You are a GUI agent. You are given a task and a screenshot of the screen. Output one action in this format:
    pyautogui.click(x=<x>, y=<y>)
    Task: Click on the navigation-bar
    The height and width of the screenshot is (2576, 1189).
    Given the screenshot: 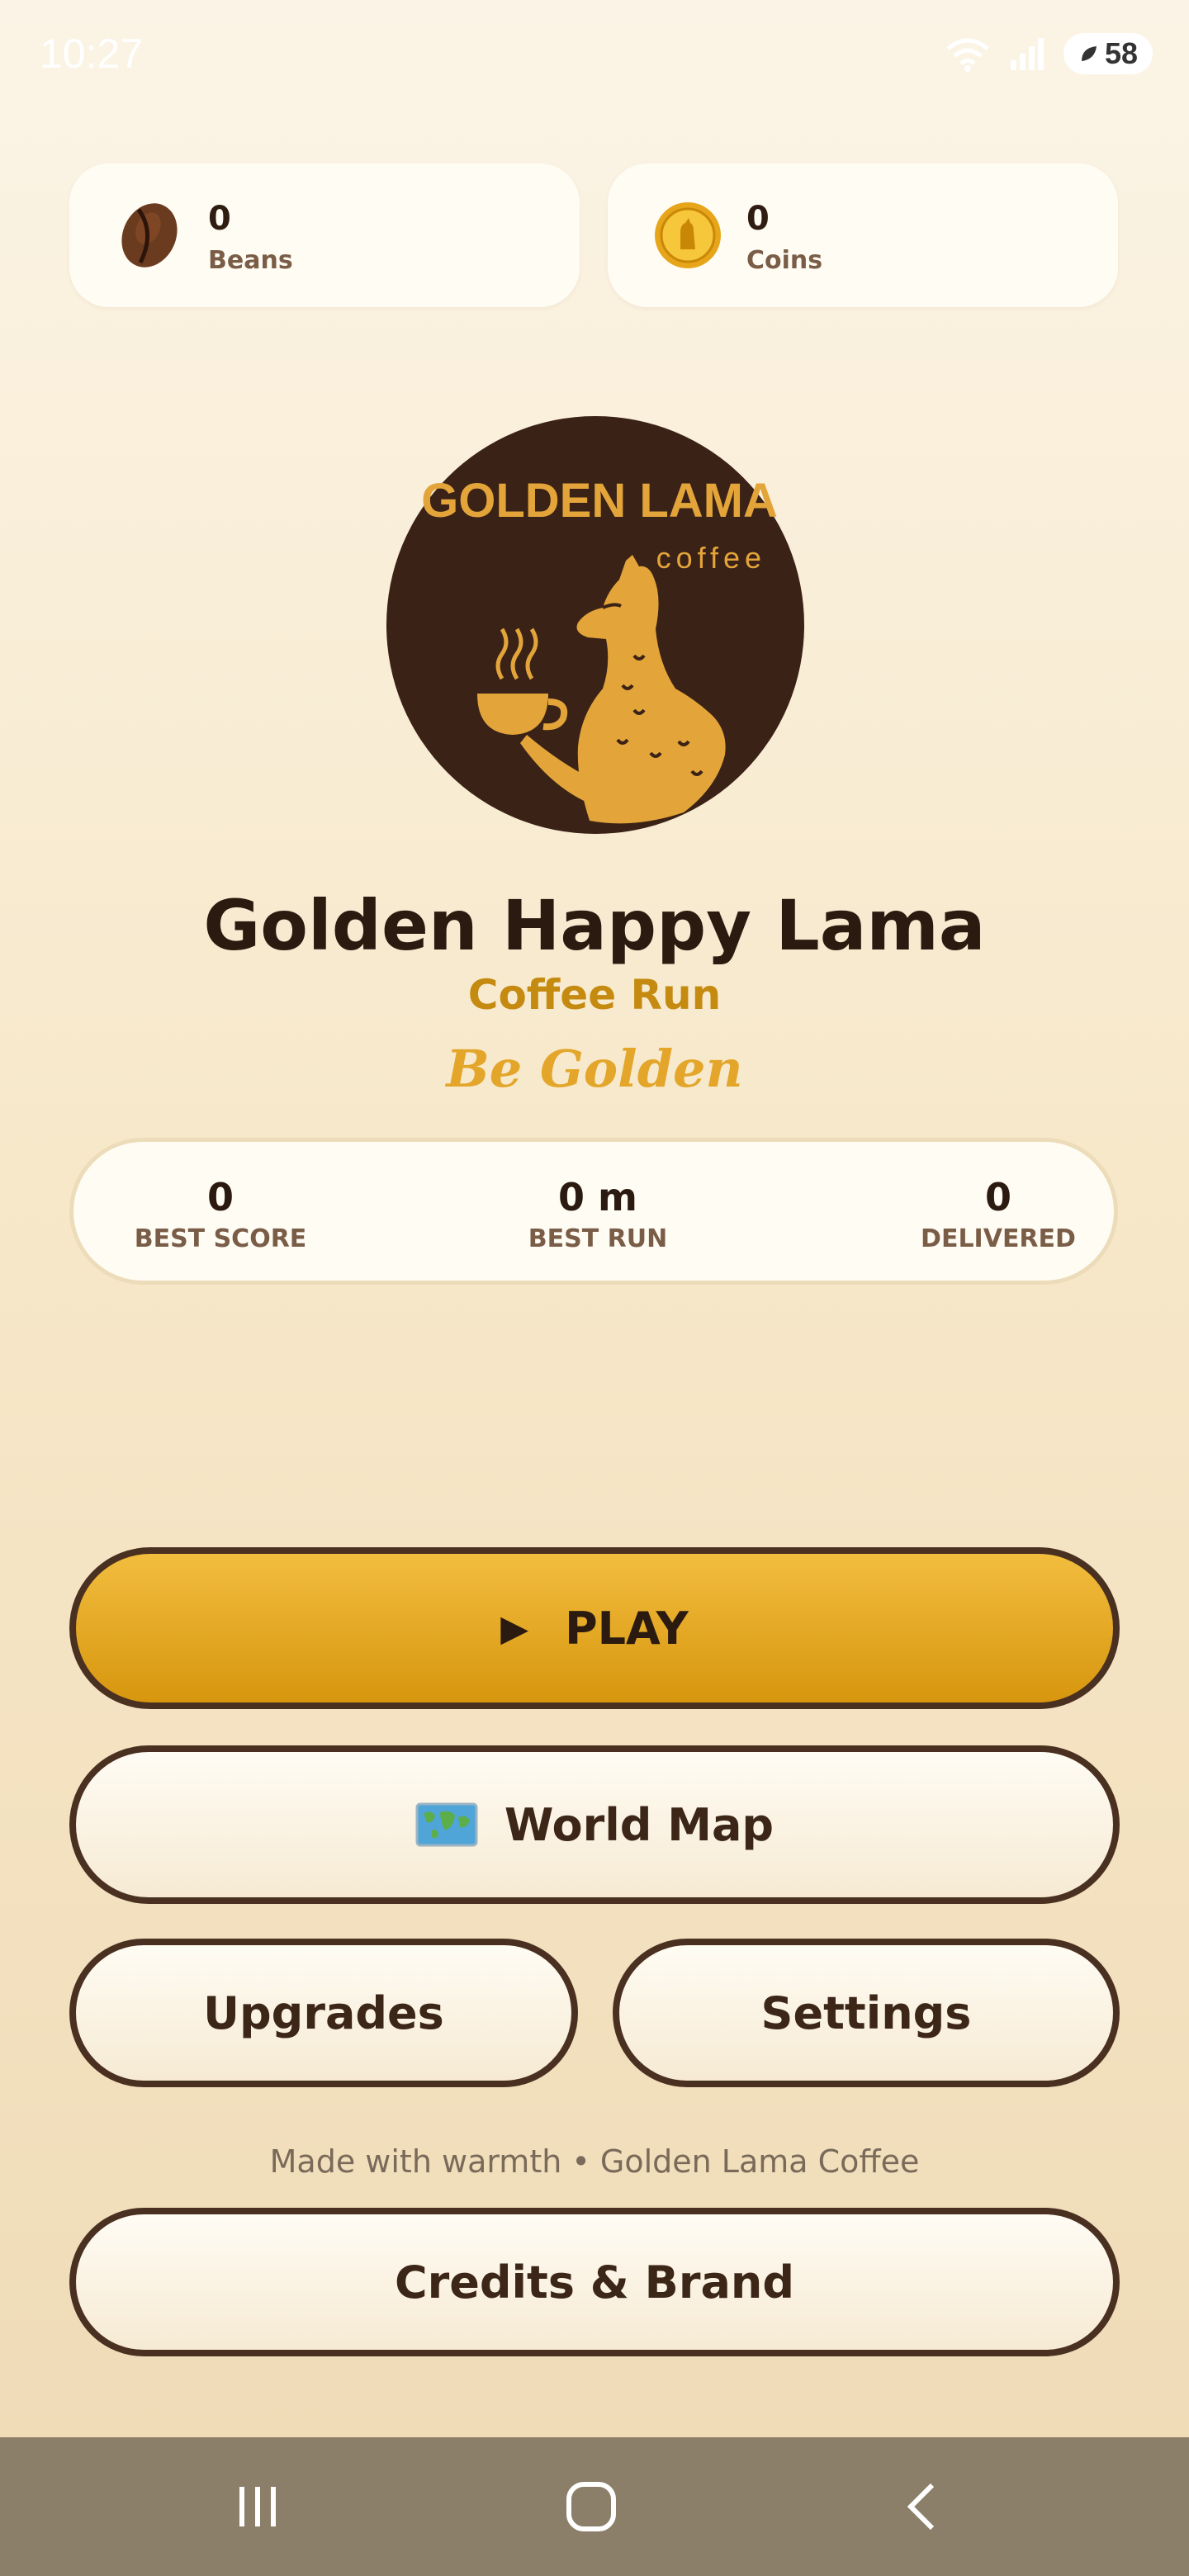 What is the action you would take?
    pyautogui.click(x=594, y=2506)
    